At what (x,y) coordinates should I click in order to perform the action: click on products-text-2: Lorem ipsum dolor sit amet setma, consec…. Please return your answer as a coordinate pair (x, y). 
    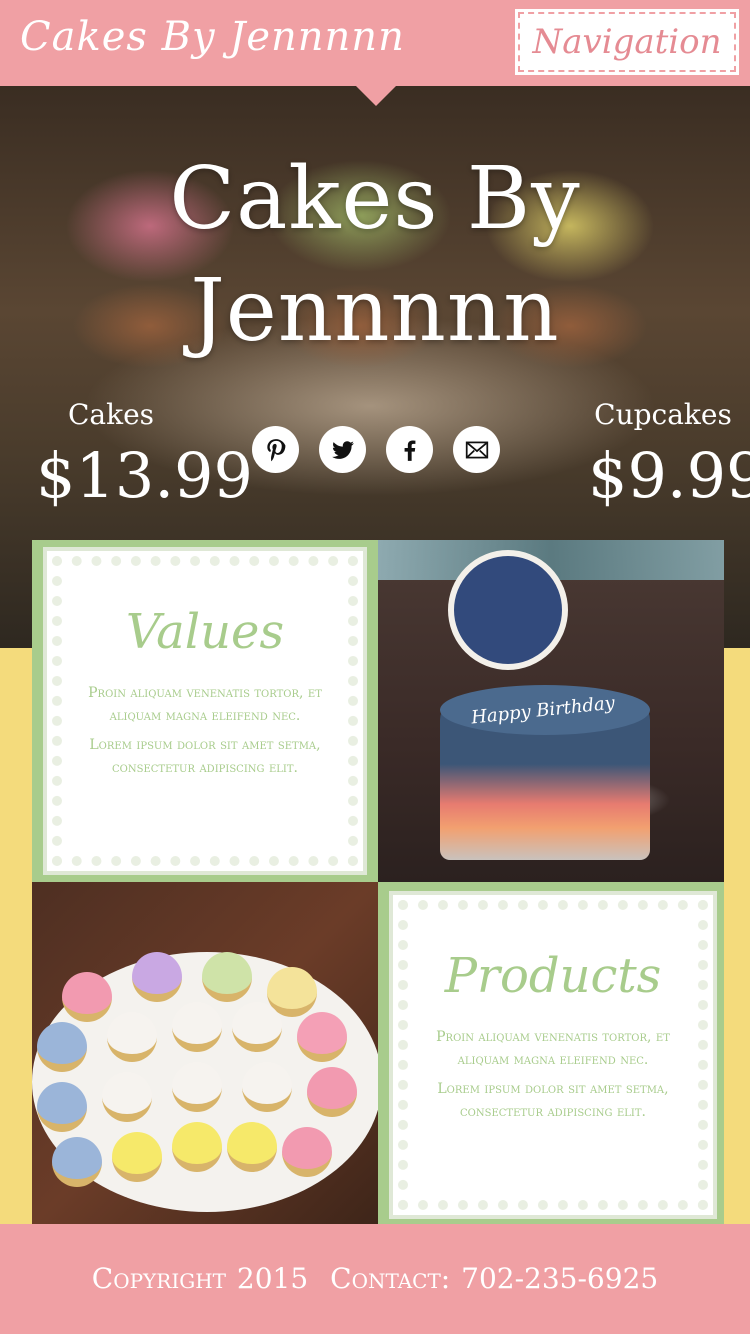
    Looking at the image, I should click on (553, 1101).